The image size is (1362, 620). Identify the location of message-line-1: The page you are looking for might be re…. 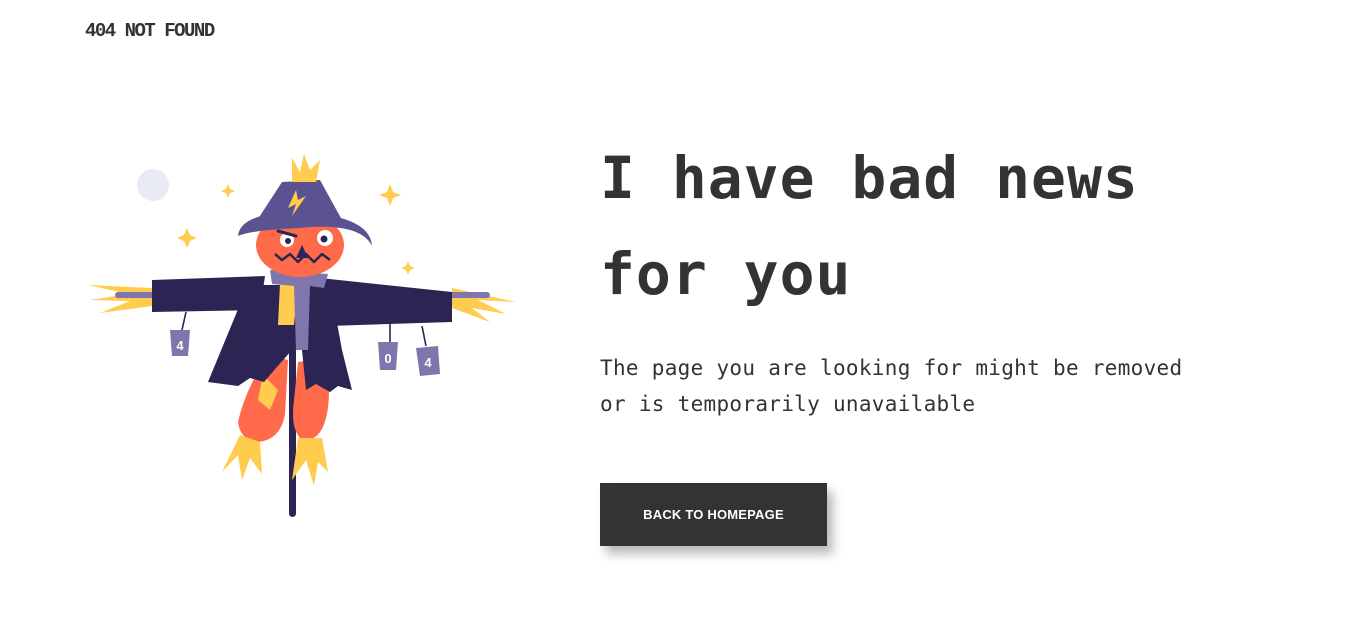
(891, 368).